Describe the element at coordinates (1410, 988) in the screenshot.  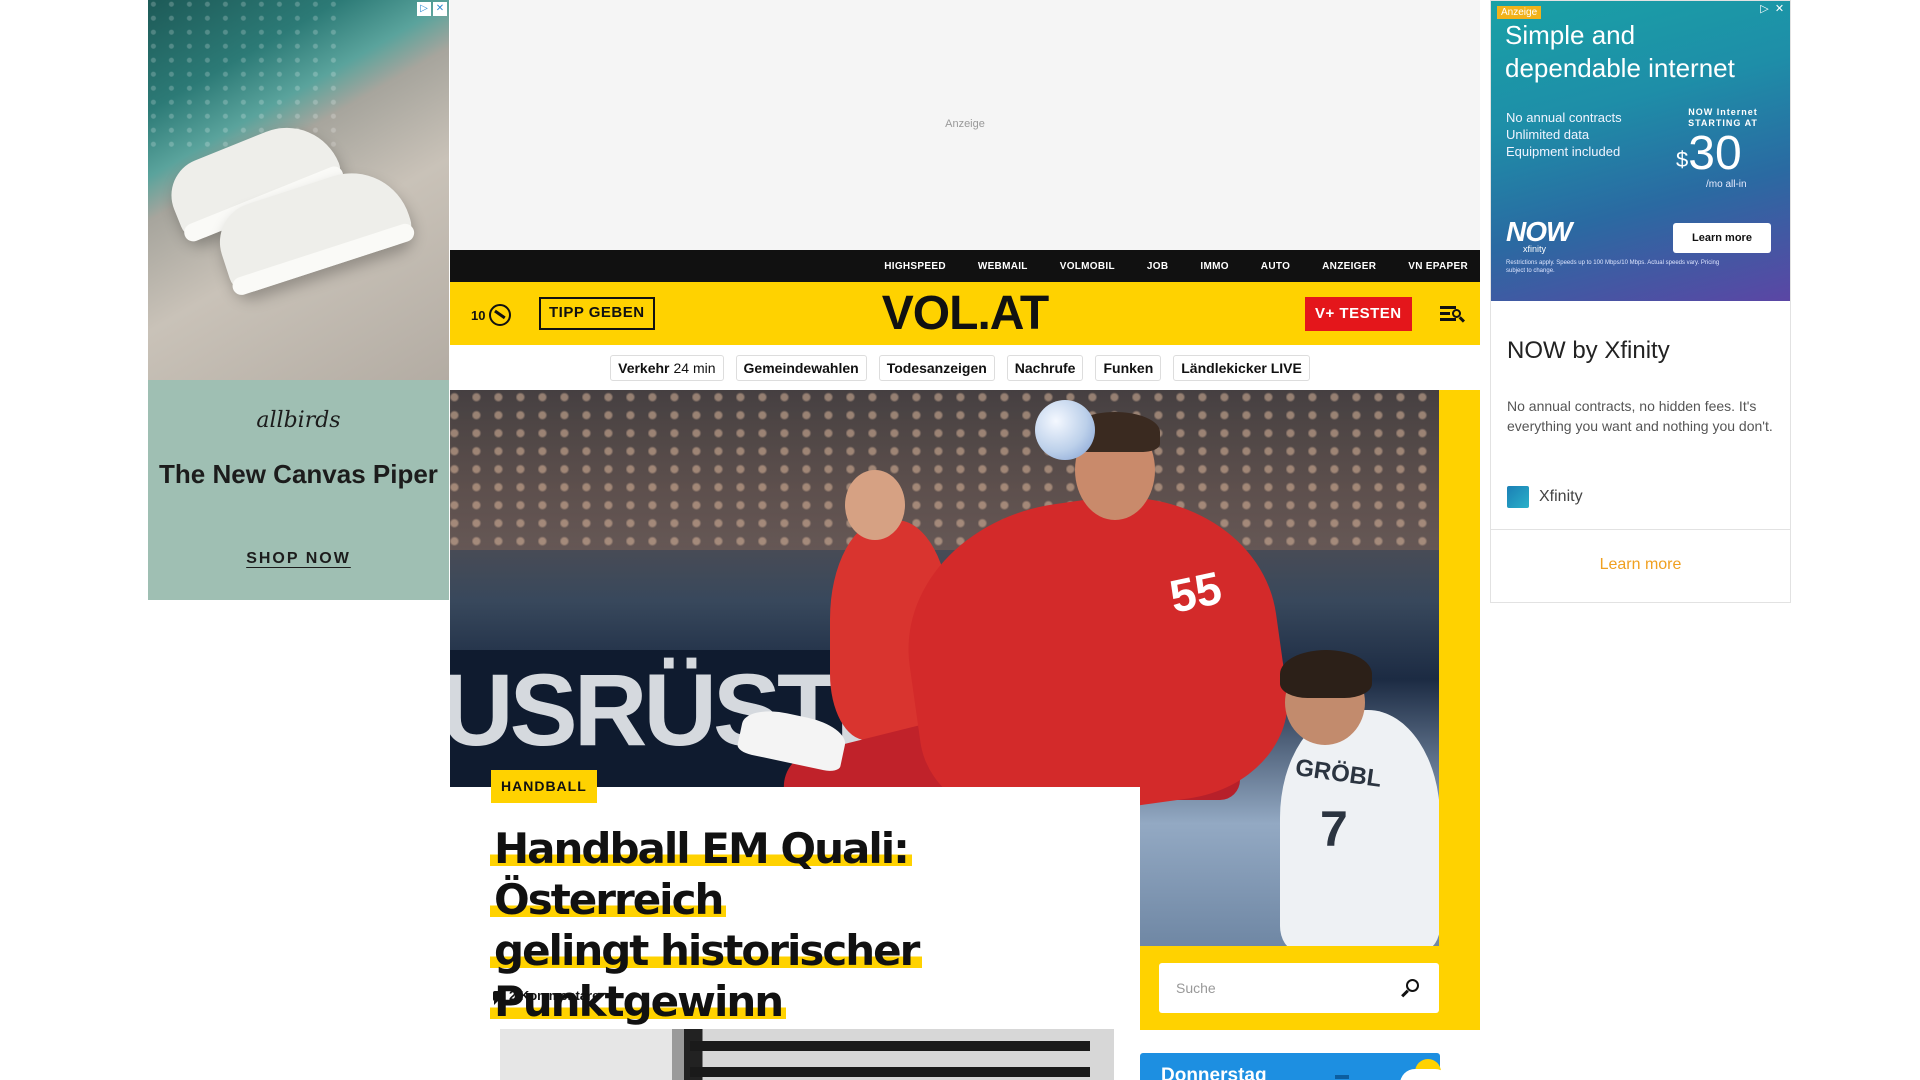
I see `search-icon` at that location.